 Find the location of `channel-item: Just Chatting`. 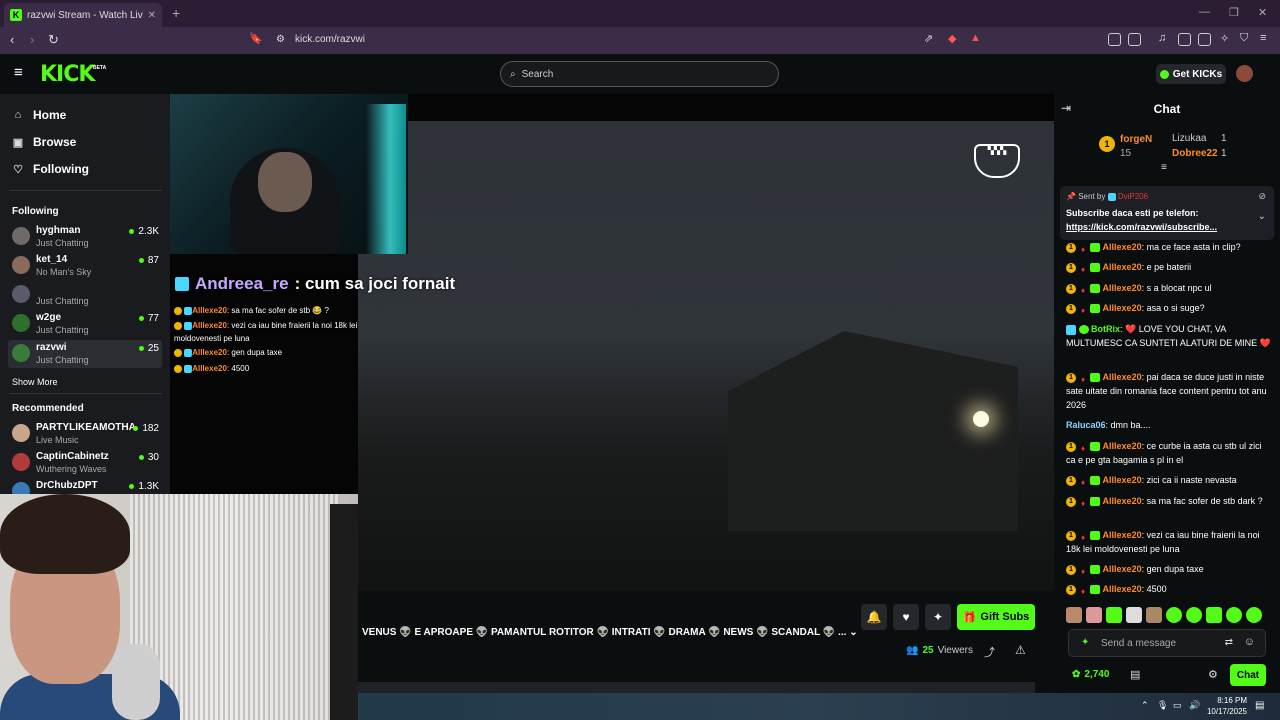

channel-item: Just Chatting is located at coordinates (85, 295).